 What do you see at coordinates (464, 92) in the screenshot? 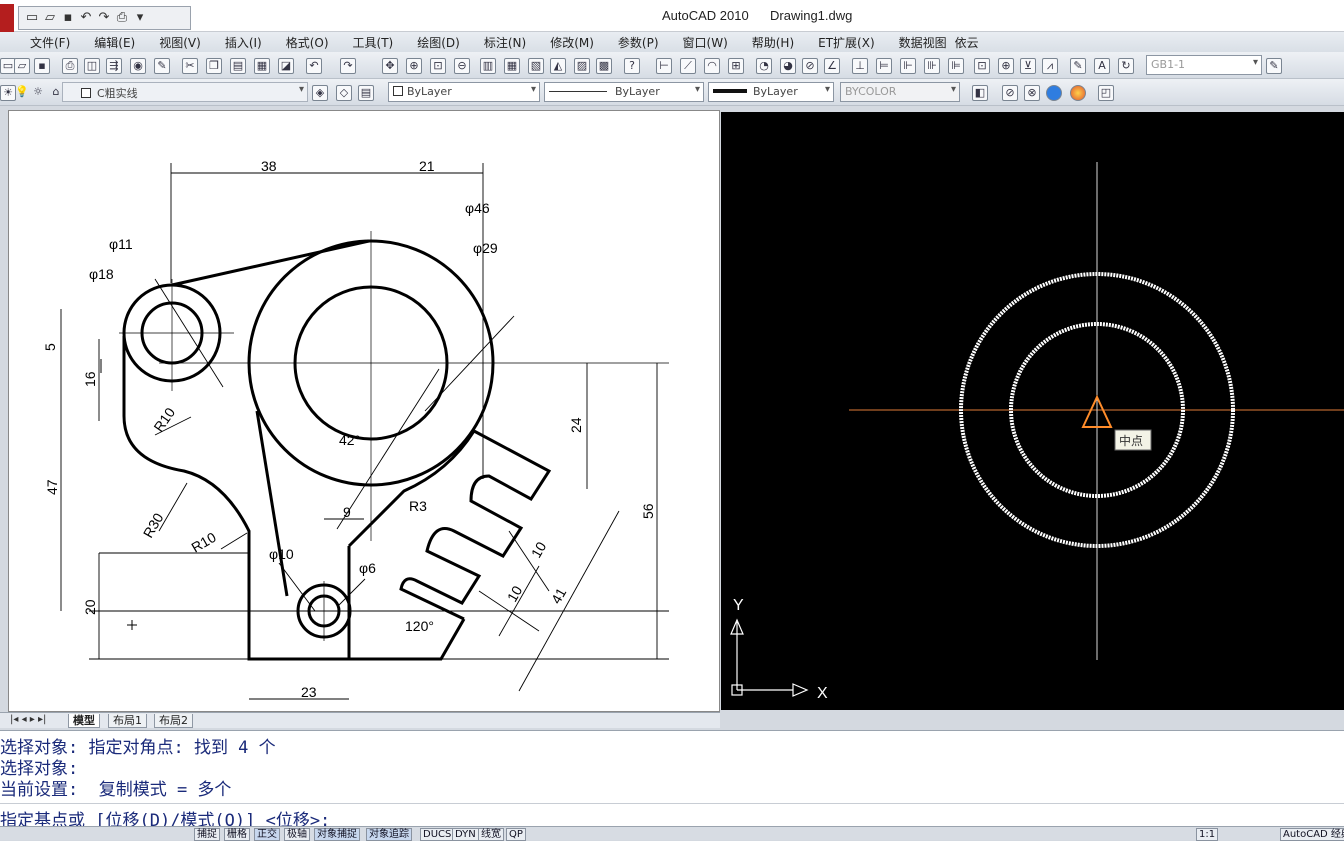
I see `color-select: ByLayer ▾` at bounding box center [464, 92].